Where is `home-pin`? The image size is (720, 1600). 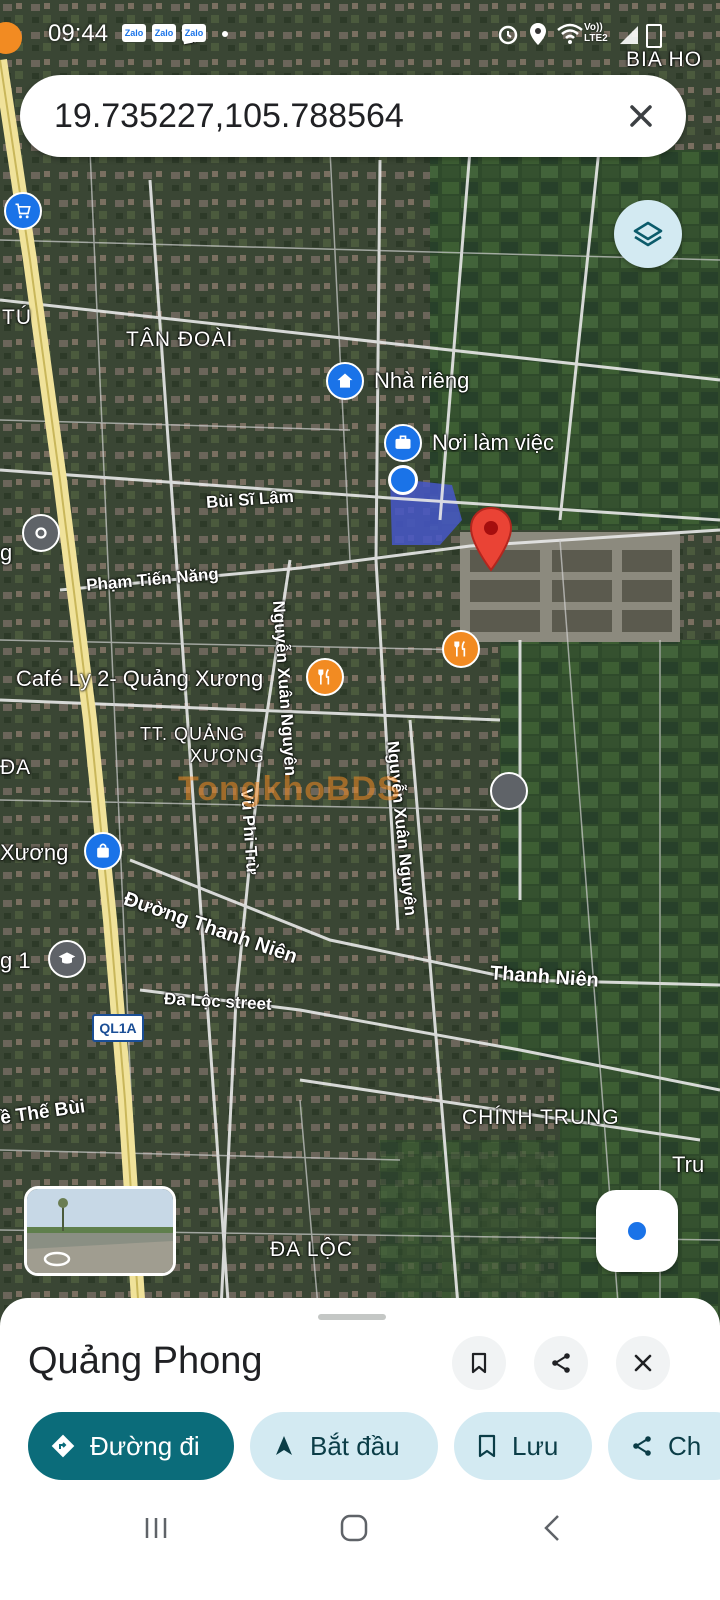
home-pin is located at coordinates (345, 381).